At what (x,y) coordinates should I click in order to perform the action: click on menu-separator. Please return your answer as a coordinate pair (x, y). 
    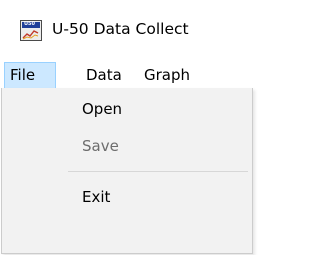
    Looking at the image, I should click on (158, 171).